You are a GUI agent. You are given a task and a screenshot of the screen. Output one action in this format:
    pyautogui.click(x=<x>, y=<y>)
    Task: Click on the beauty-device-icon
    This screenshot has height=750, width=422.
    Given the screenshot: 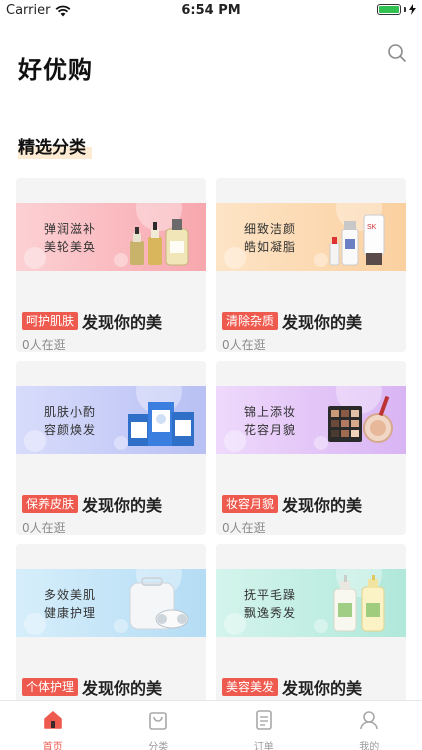 What is the action you would take?
    pyautogui.click(x=161, y=606)
    